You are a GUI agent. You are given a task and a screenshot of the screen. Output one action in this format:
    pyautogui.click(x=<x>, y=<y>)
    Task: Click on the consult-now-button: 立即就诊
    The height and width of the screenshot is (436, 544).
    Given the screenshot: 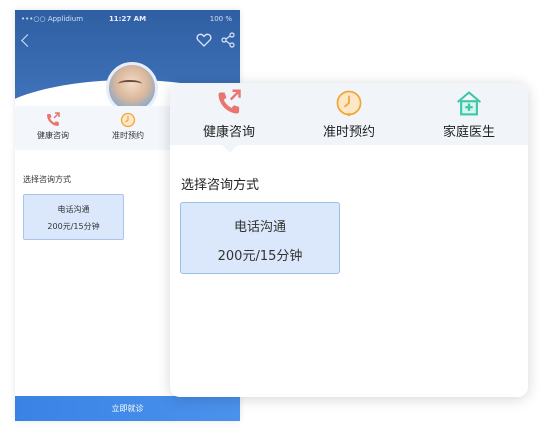 What is the action you would take?
    pyautogui.click(x=127, y=408)
    